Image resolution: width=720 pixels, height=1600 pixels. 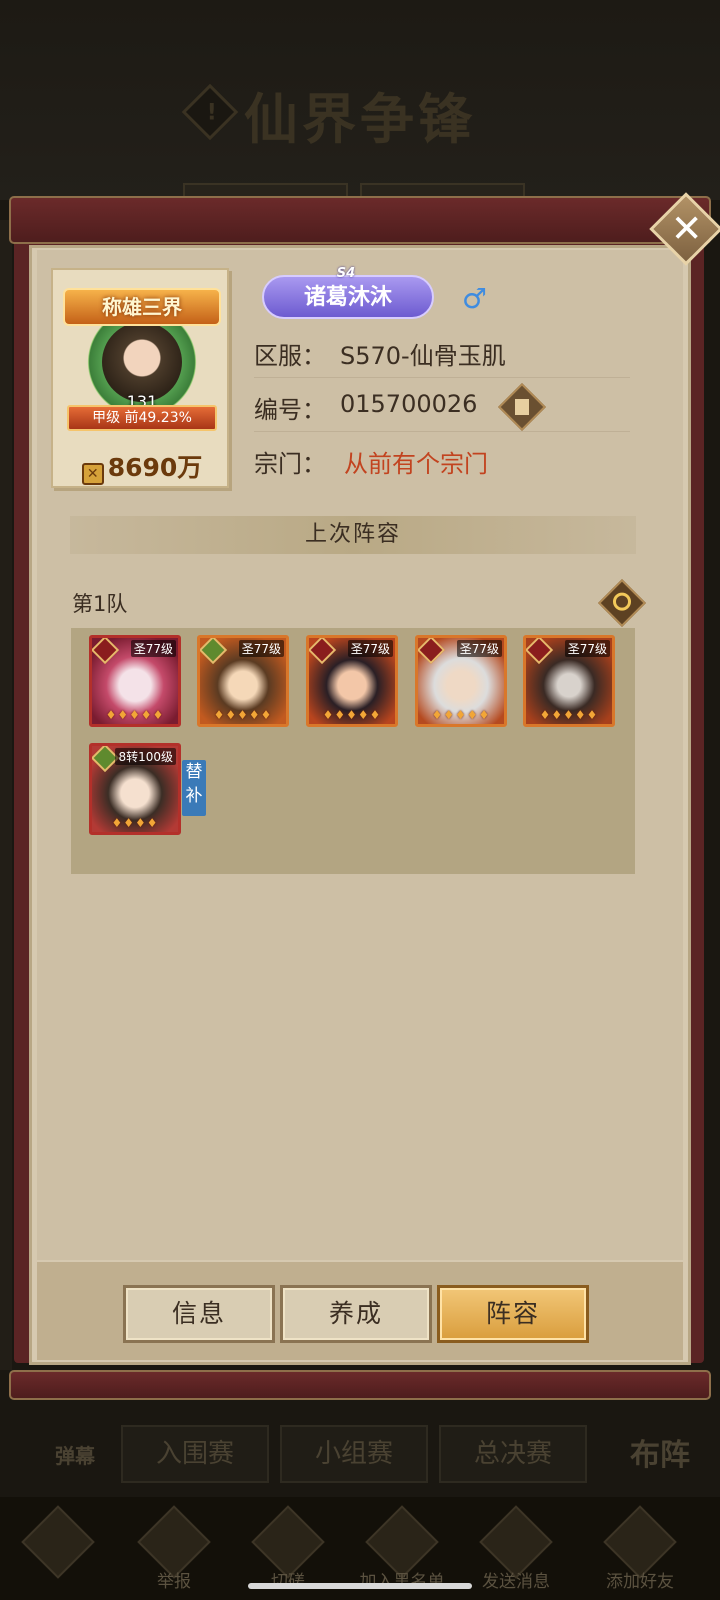 What do you see at coordinates (142, 307) in the screenshot?
I see `title-badge: 称雄三界` at bounding box center [142, 307].